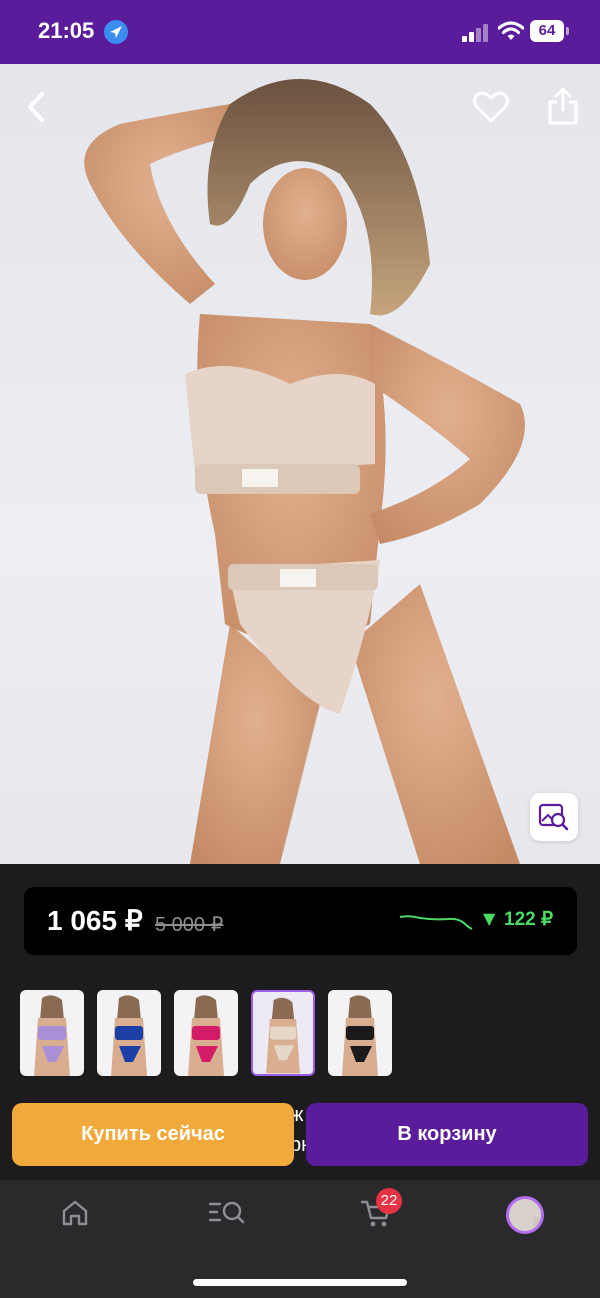  I want to click on home-indicator, so click(300, 1282).